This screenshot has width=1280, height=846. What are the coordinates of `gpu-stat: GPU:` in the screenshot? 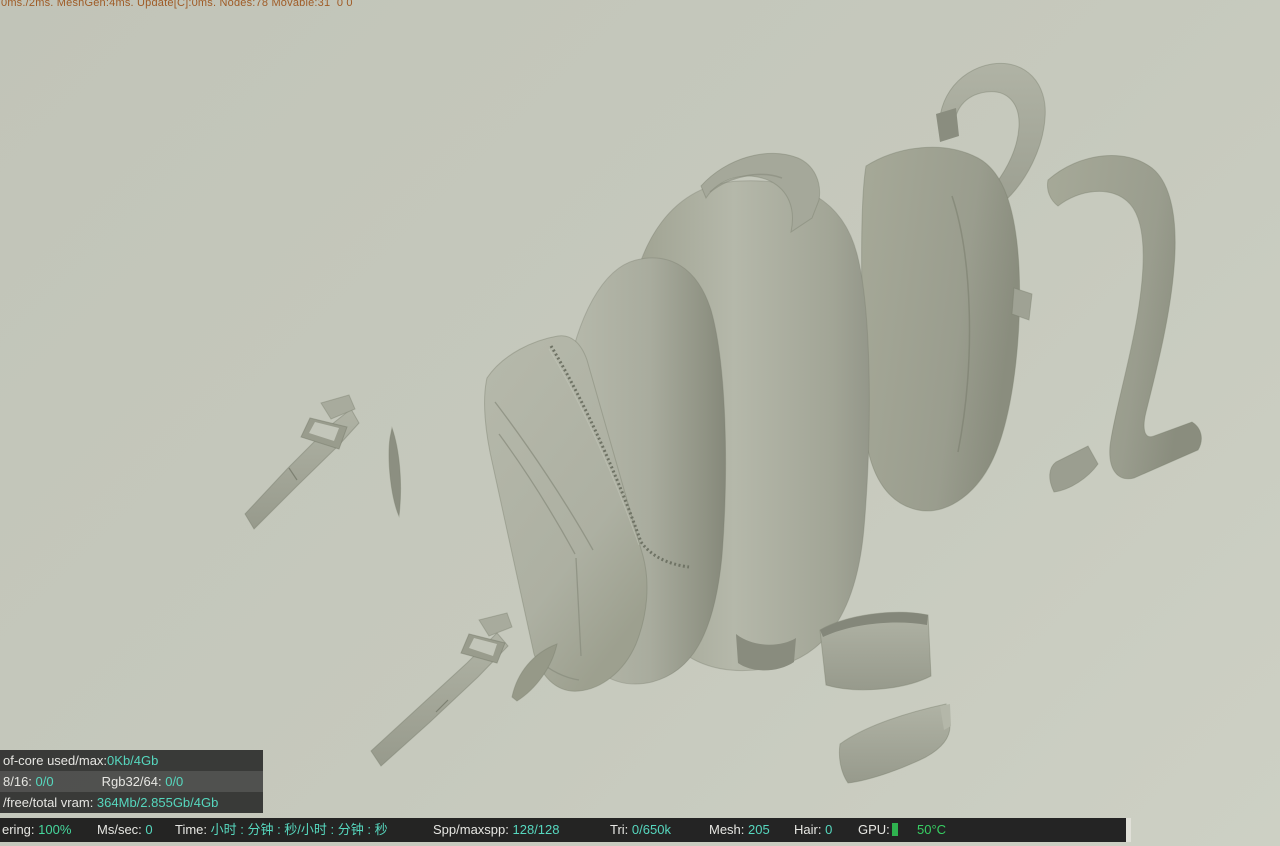 It's located at (878, 830).